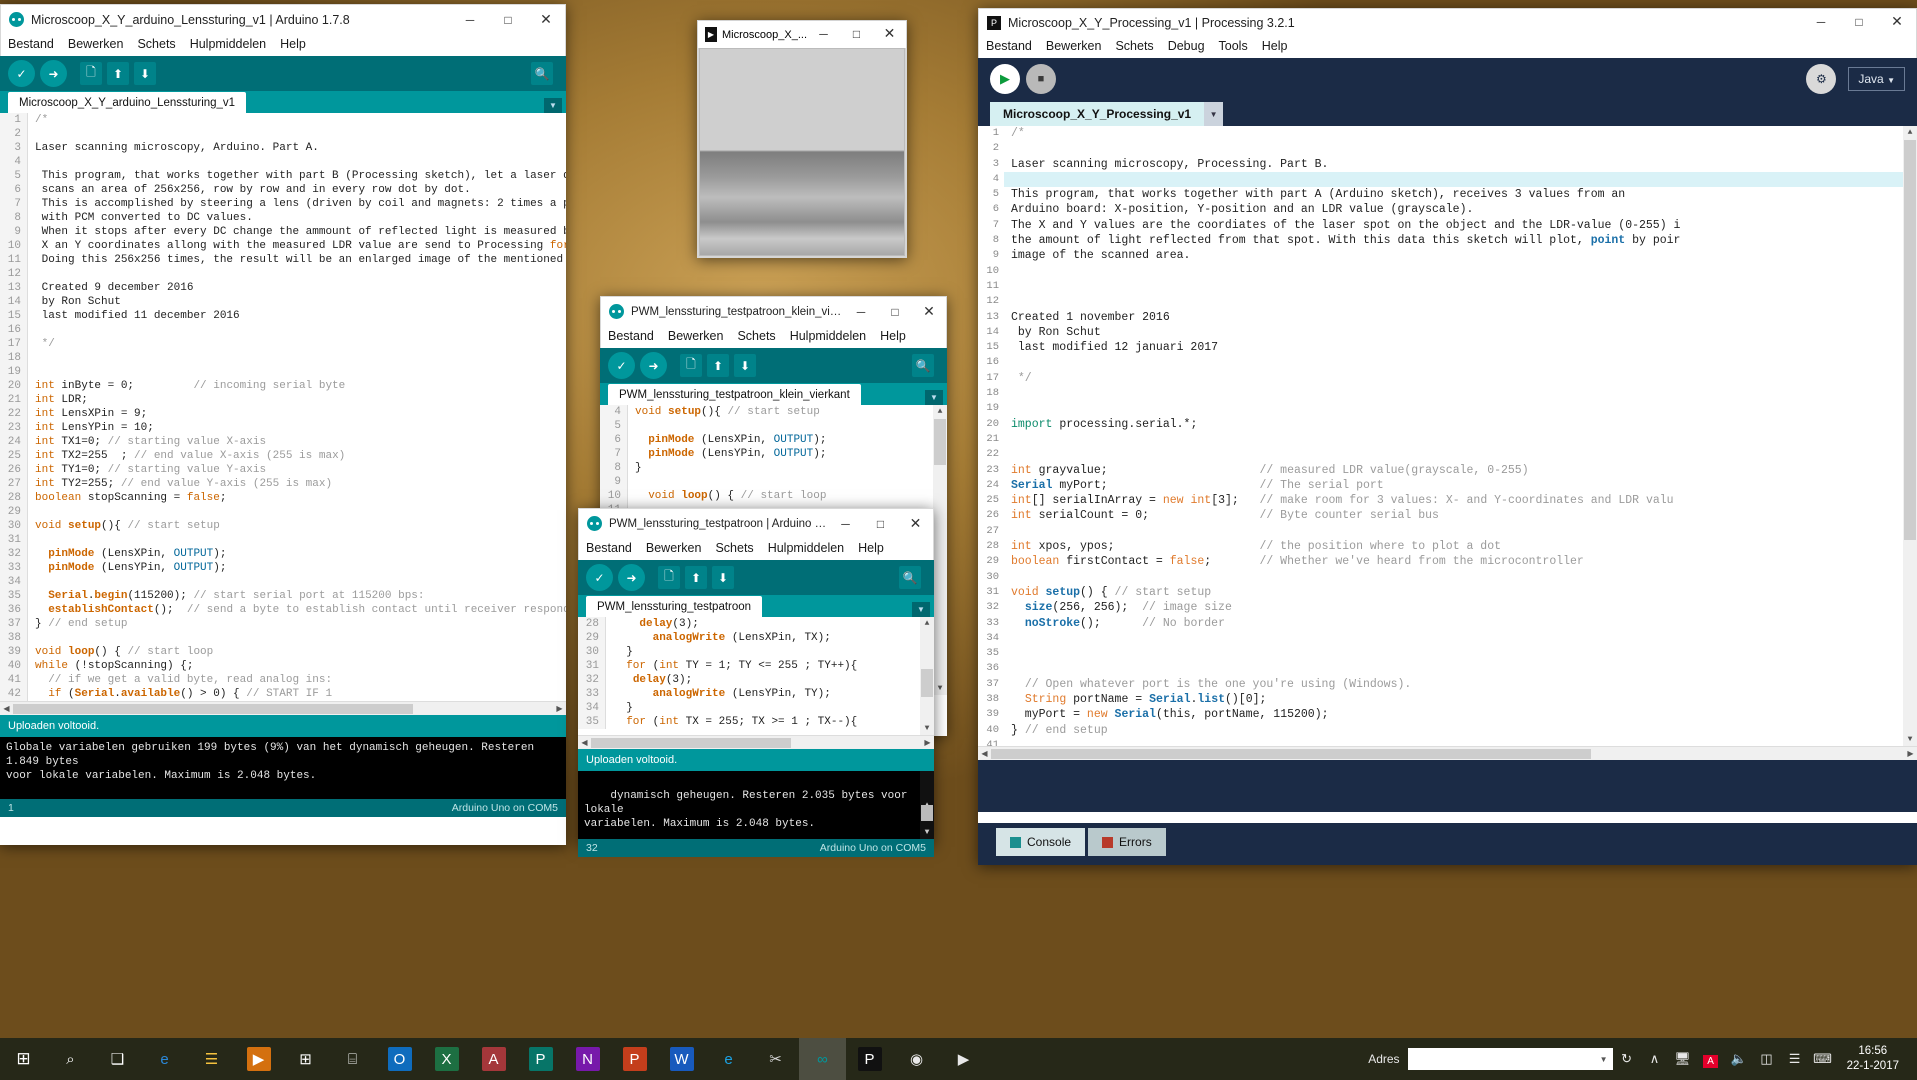  I want to click on code-line: 21 int LDR;, so click(283, 400).